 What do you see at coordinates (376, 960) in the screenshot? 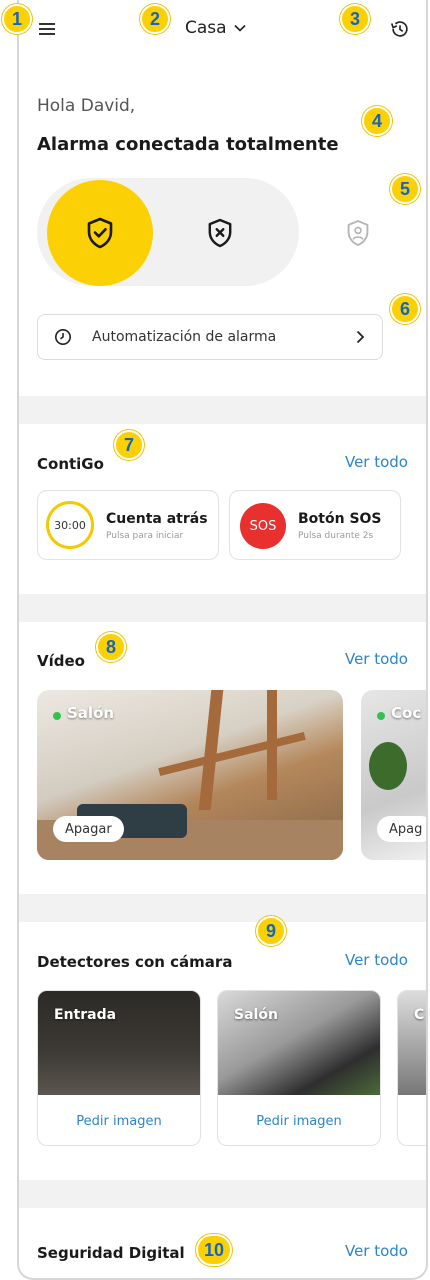
I see `detectors-see-all-link: Ver todo` at bounding box center [376, 960].